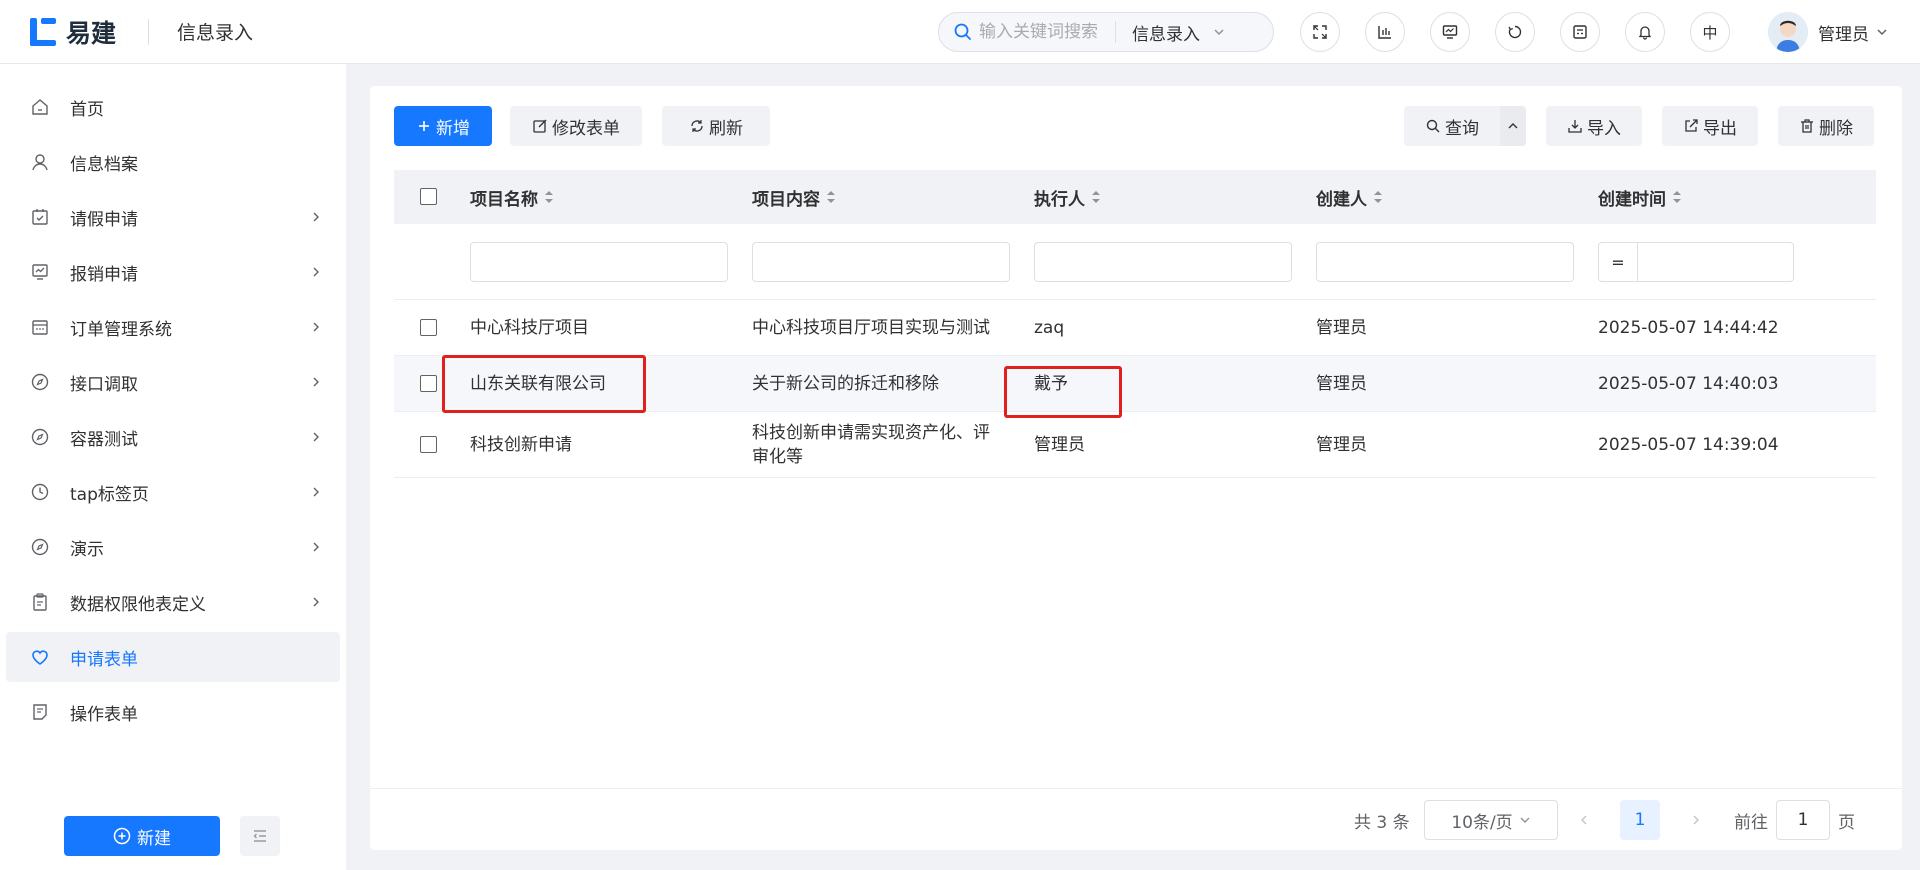  I want to click on avatar, so click(1788, 32).